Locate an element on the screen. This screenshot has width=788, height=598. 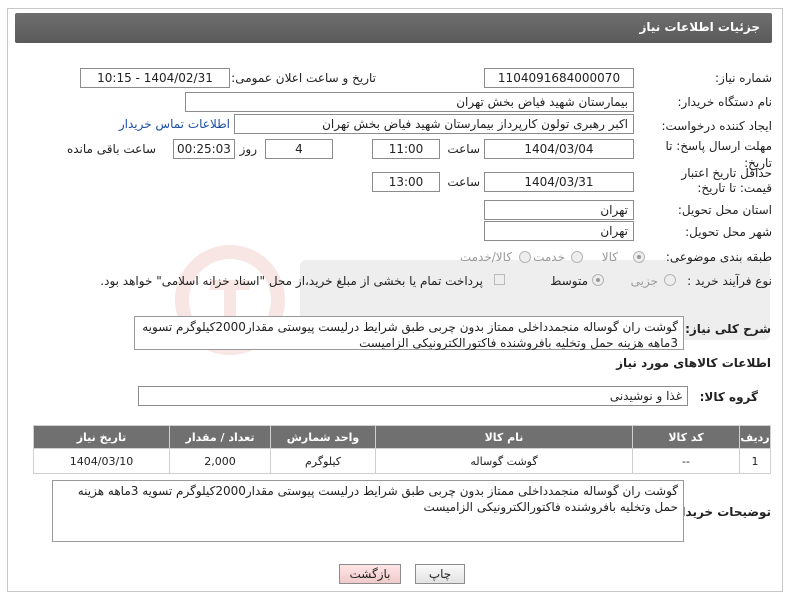
announce-label: تاریخ و ساعت اعلان عمومی: is located at coordinates (303, 78).